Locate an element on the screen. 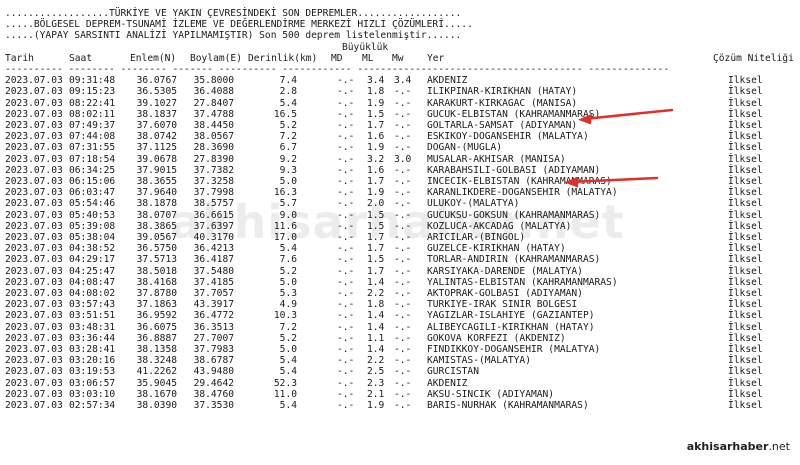  arrow-musalar is located at coordinates (611, 182).